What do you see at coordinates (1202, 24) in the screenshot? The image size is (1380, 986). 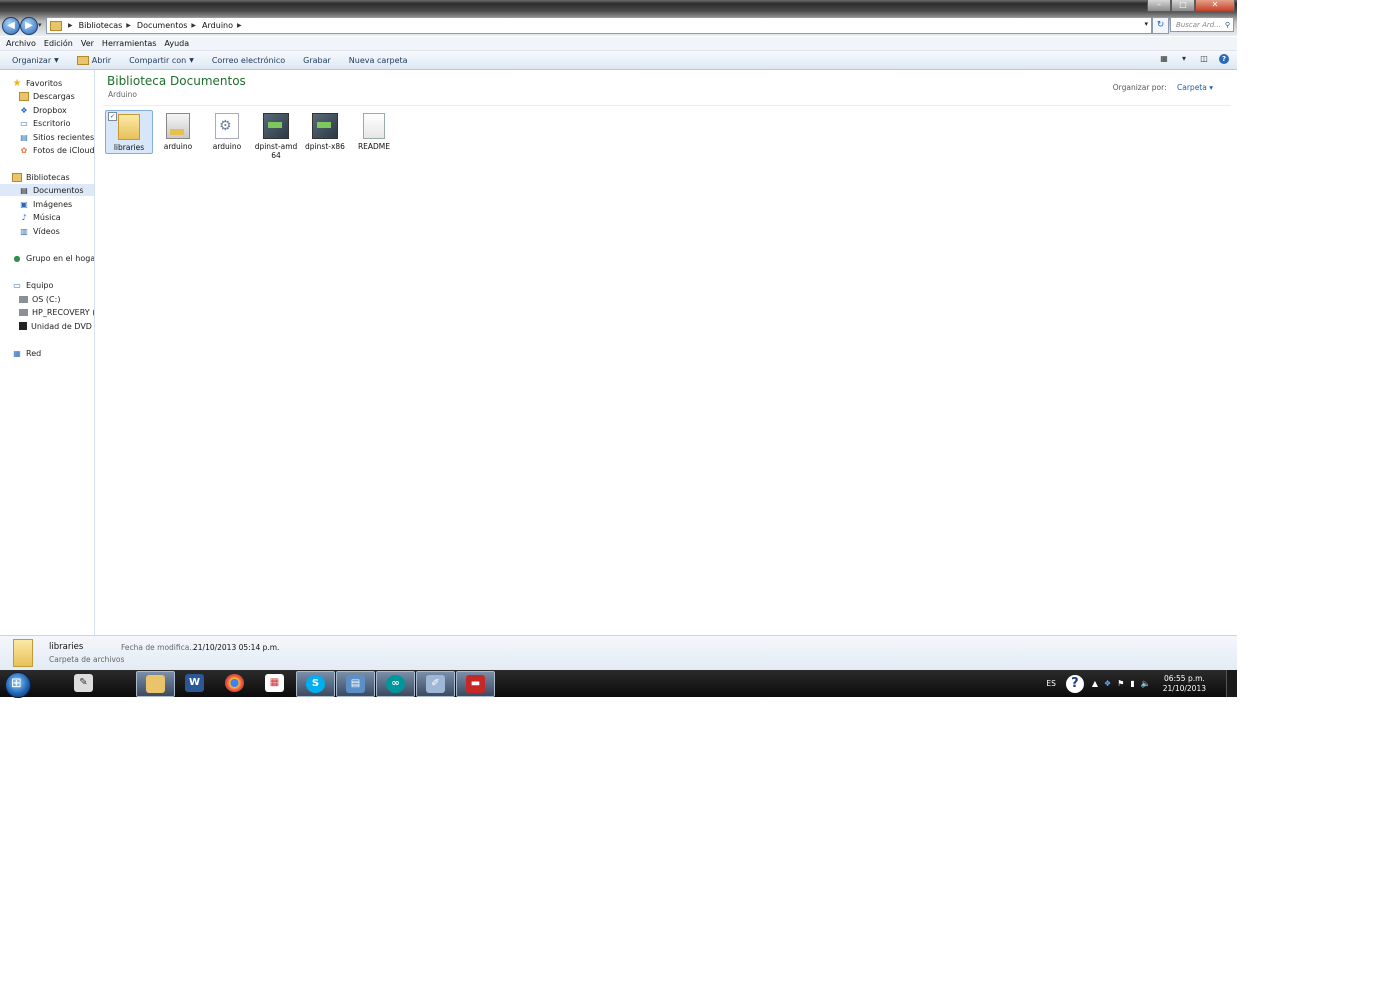 I see `search-input: Buscar Ard... ⚲` at bounding box center [1202, 24].